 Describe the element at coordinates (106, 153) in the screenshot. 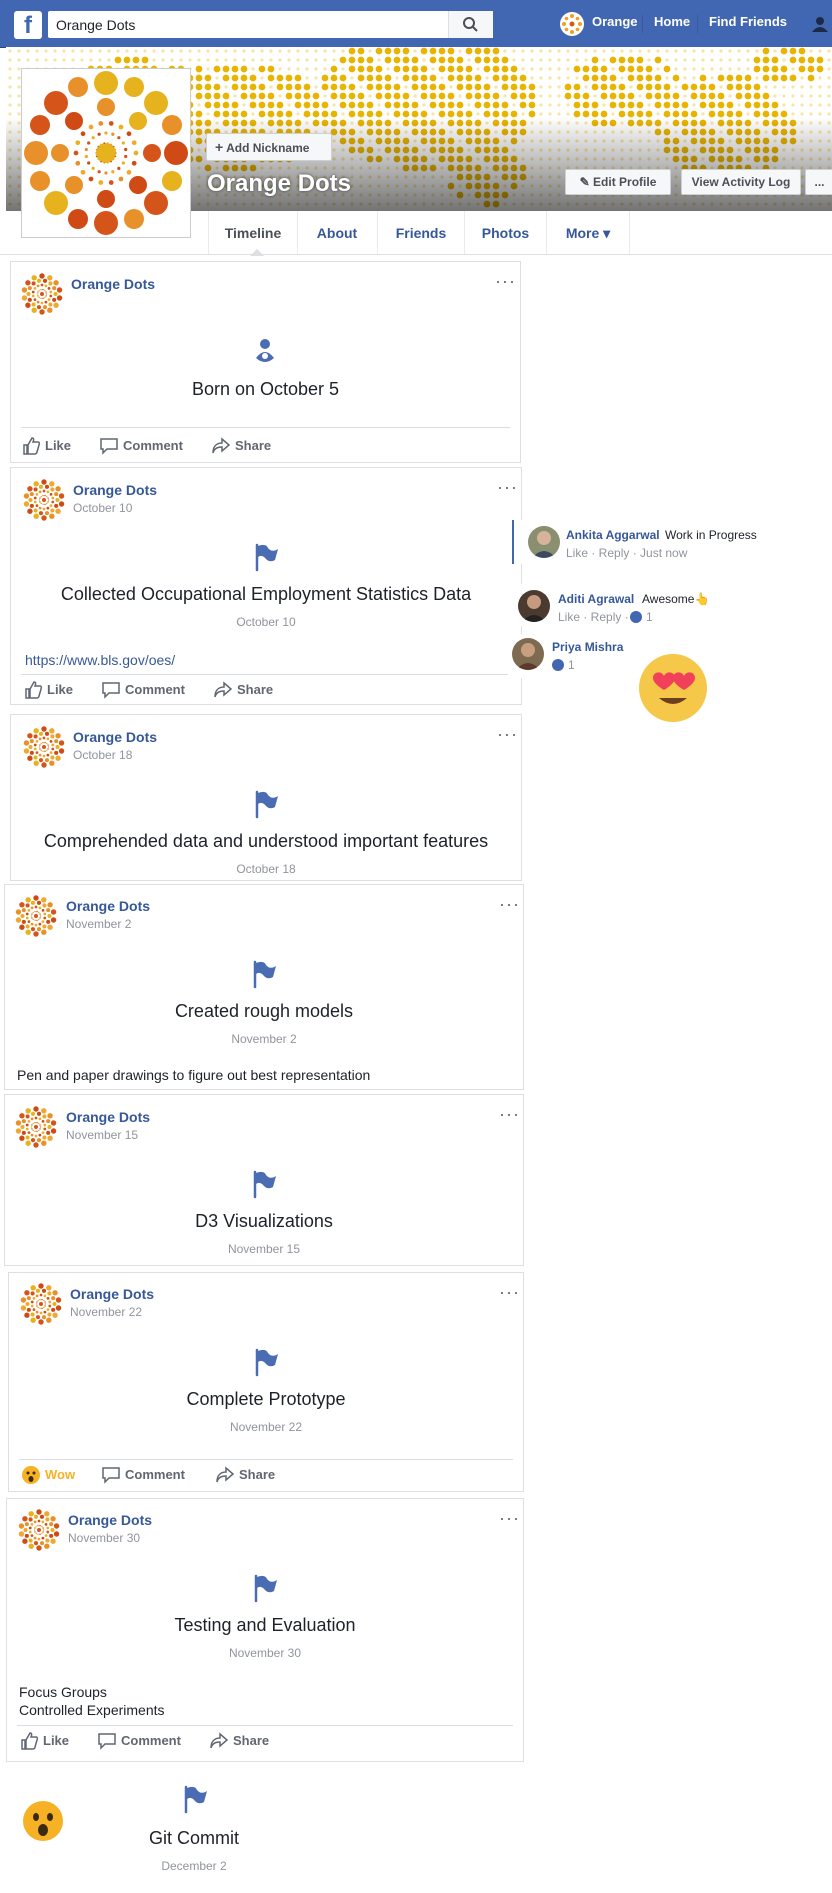

I see `profile-picture` at that location.